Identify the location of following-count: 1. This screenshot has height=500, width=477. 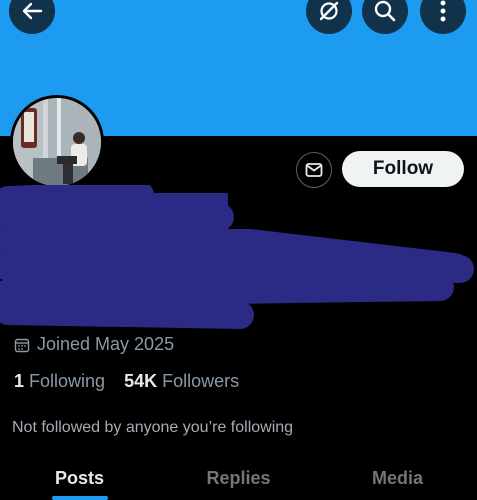
(19, 381).